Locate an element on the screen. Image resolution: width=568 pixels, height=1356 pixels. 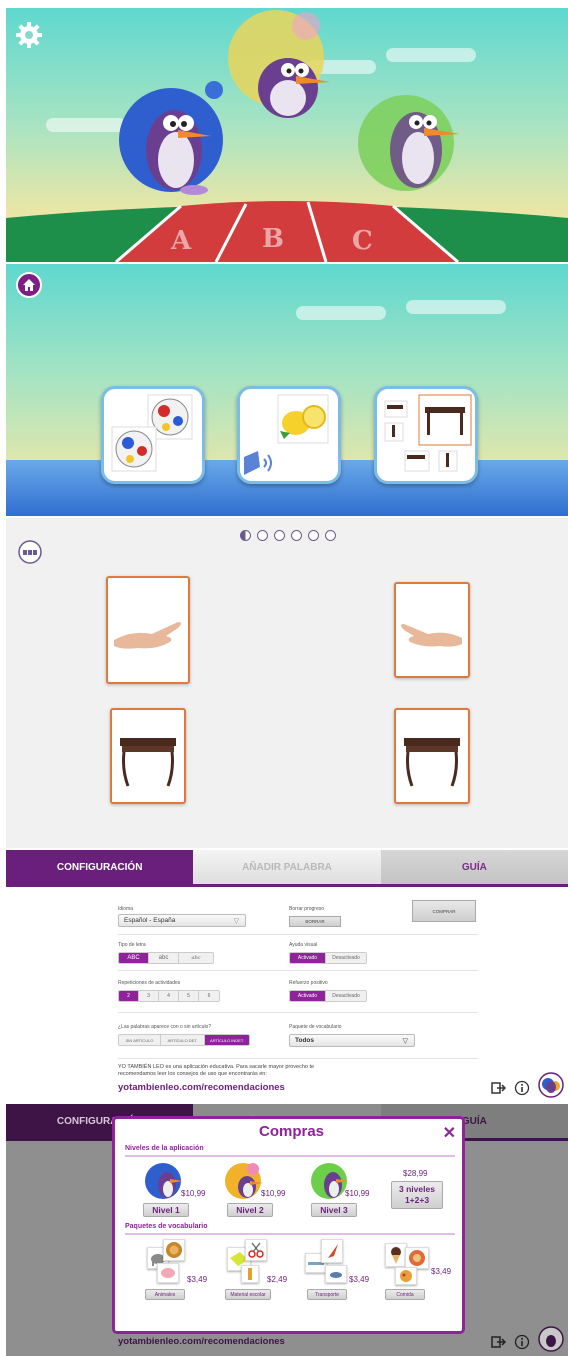
home-icon is located at coordinates (29, 285).